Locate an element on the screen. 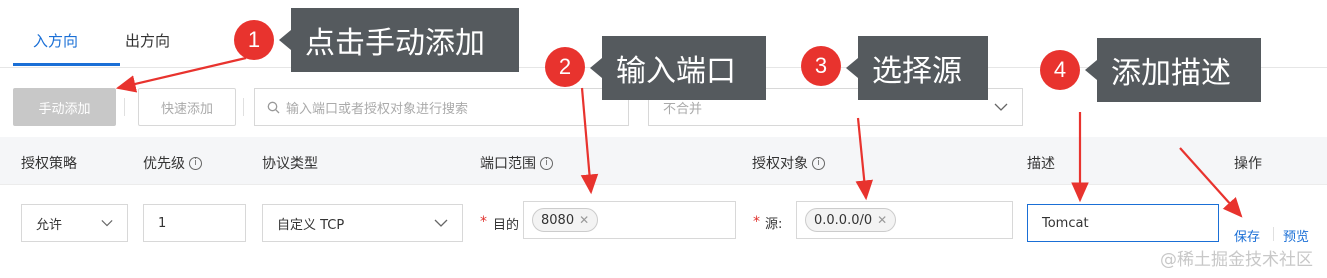 Image resolution: width=1327 pixels, height=278 pixels. search-placeholder: 输入端口或者授权对象进行搜索 is located at coordinates (377, 109).